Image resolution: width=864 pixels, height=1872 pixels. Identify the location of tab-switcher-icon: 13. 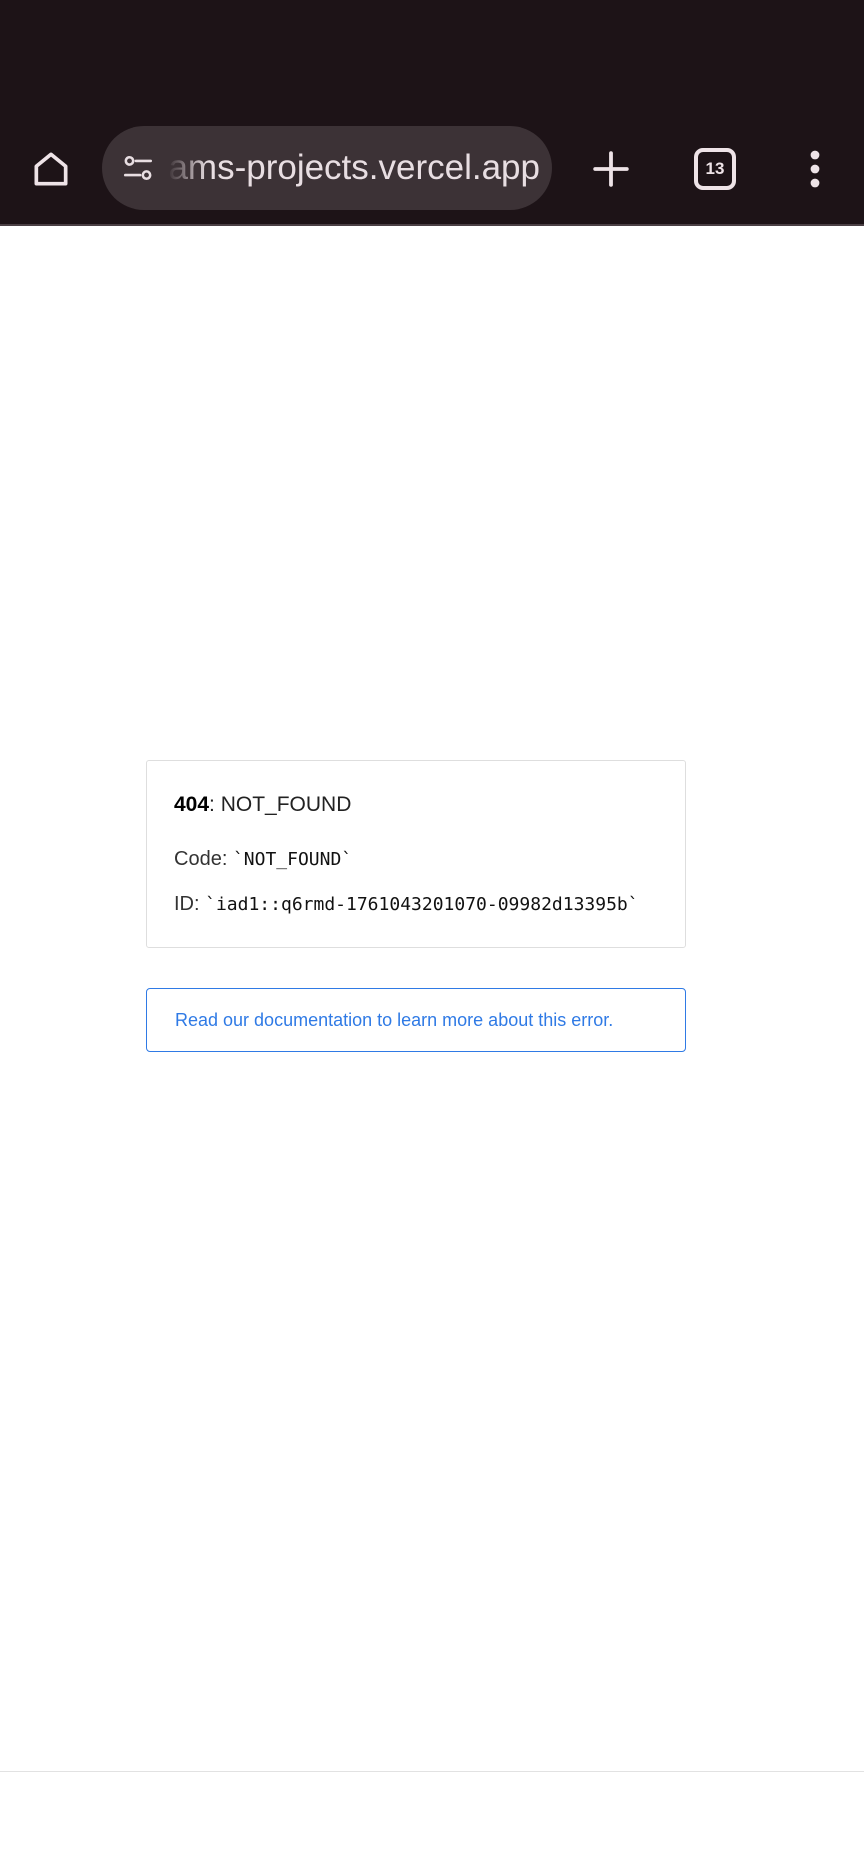
(715, 169).